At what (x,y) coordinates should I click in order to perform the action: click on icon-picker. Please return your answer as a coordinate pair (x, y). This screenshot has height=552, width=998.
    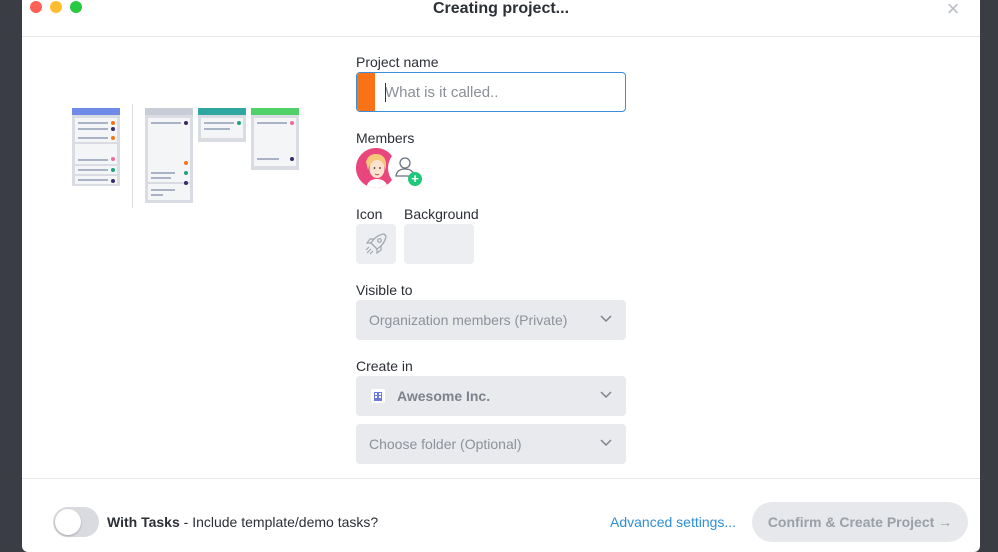
    Looking at the image, I should click on (376, 244).